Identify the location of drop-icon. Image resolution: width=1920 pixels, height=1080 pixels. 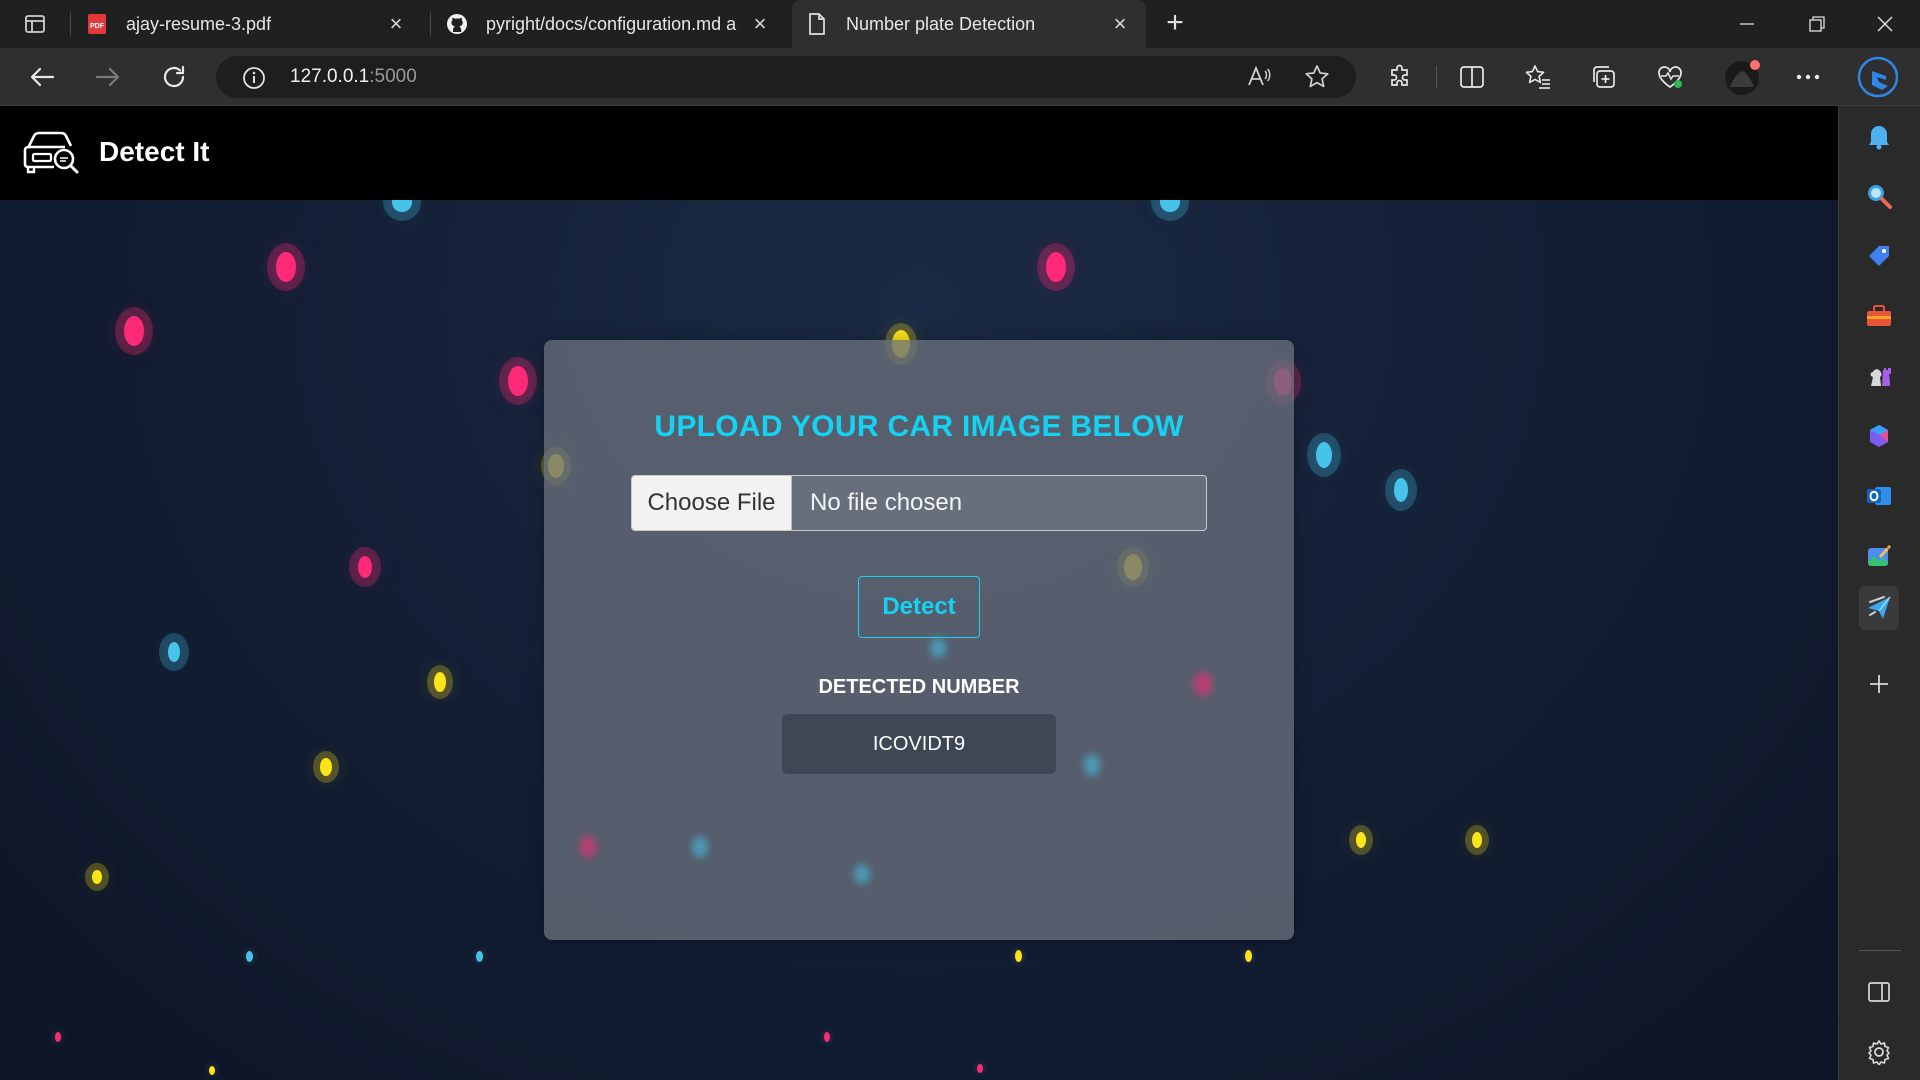
(1879, 608).